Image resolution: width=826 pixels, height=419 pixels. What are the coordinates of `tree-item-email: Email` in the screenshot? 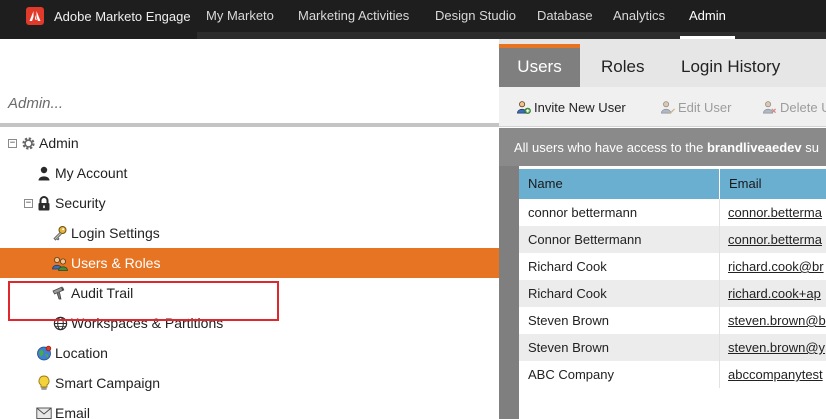 It's located at (249, 408).